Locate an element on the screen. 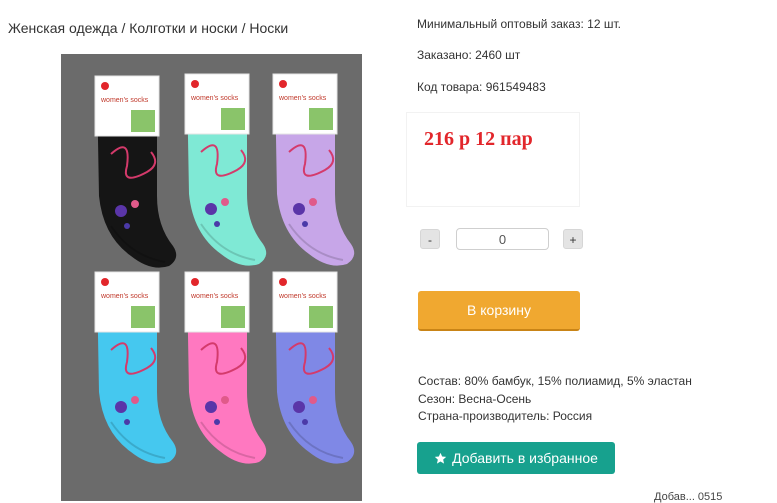 This screenshot has width=777, height=503. footer-fragment: Добав... 0515 is located at coordinates (688, 497).